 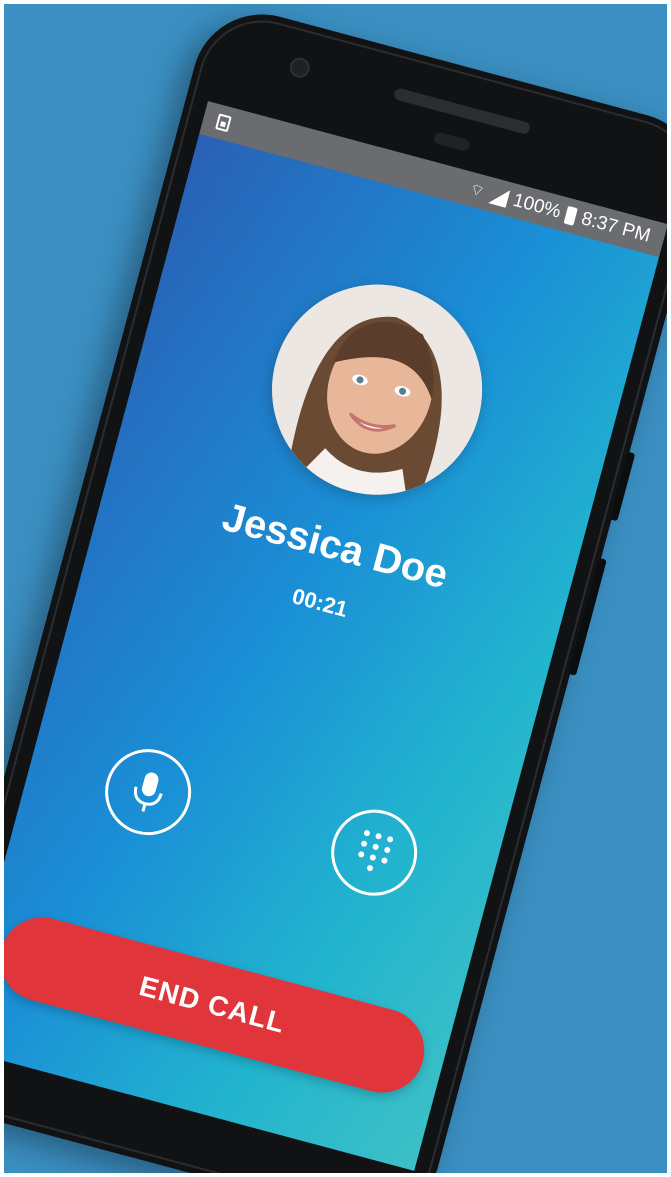 I want to click on battery-percentage: 100%, so click(x=537, y=206).